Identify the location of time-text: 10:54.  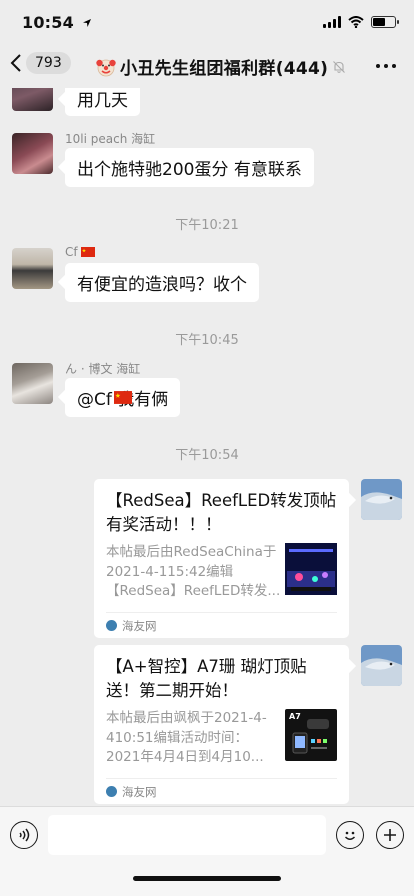
(48, 22).